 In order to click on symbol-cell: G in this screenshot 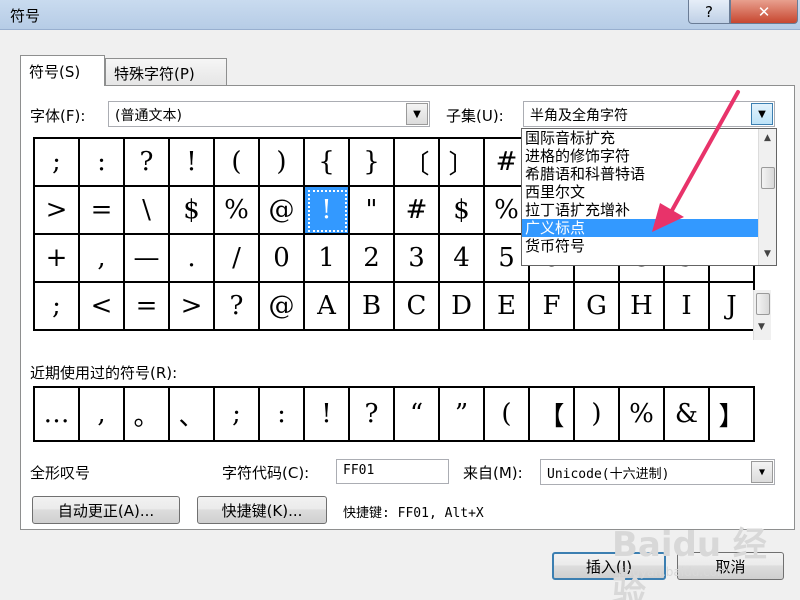, I will do `click(597, 307)`.